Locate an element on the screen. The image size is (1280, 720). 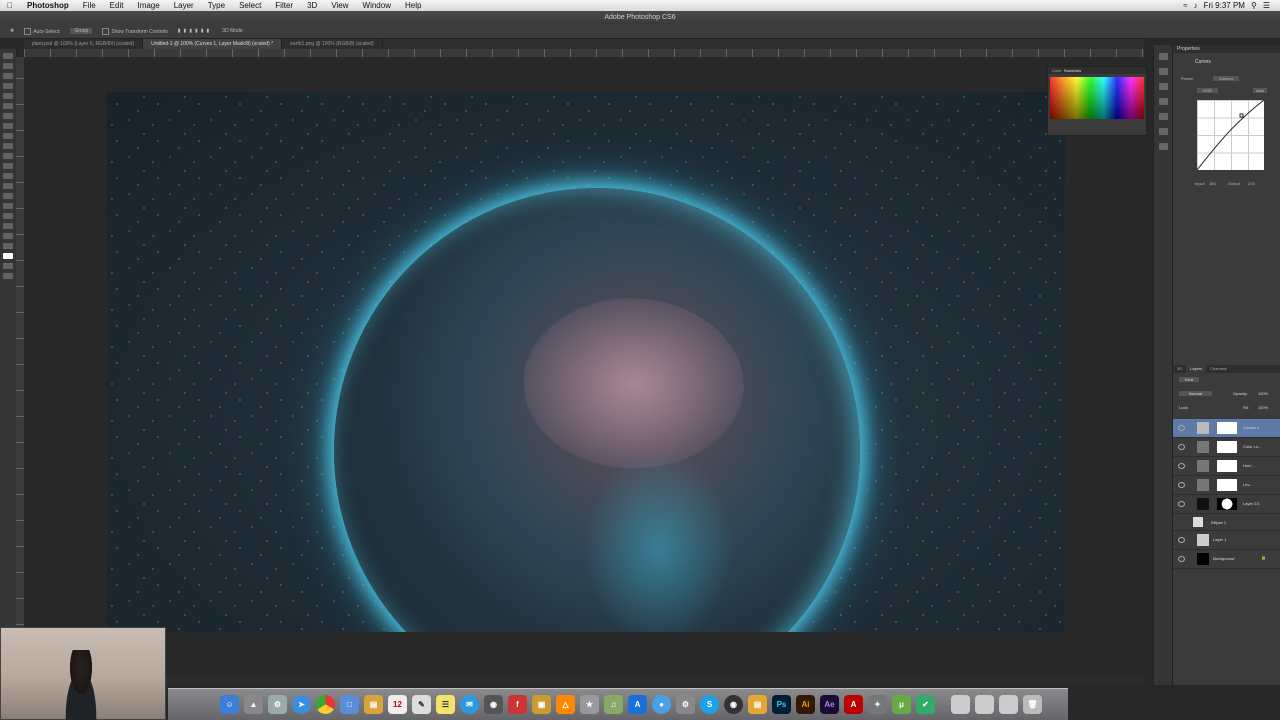
menu-3d: 3D is located at coordinates (312, 5).